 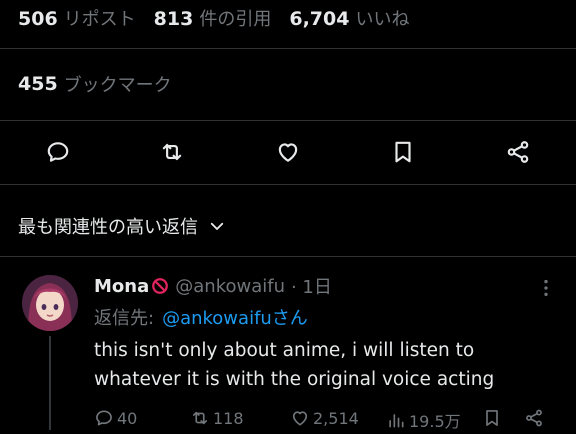 What do you see at coordinates (235, 317) in the screenshot?
I see `replying-to-handle: @ankowaifuさん` at bounding box center [235, 317].